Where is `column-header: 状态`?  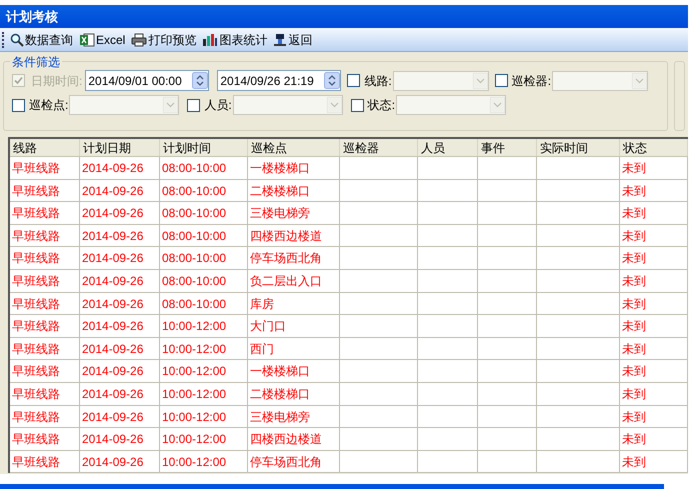 column-header: 状态 is located at coordinates (654, 147).